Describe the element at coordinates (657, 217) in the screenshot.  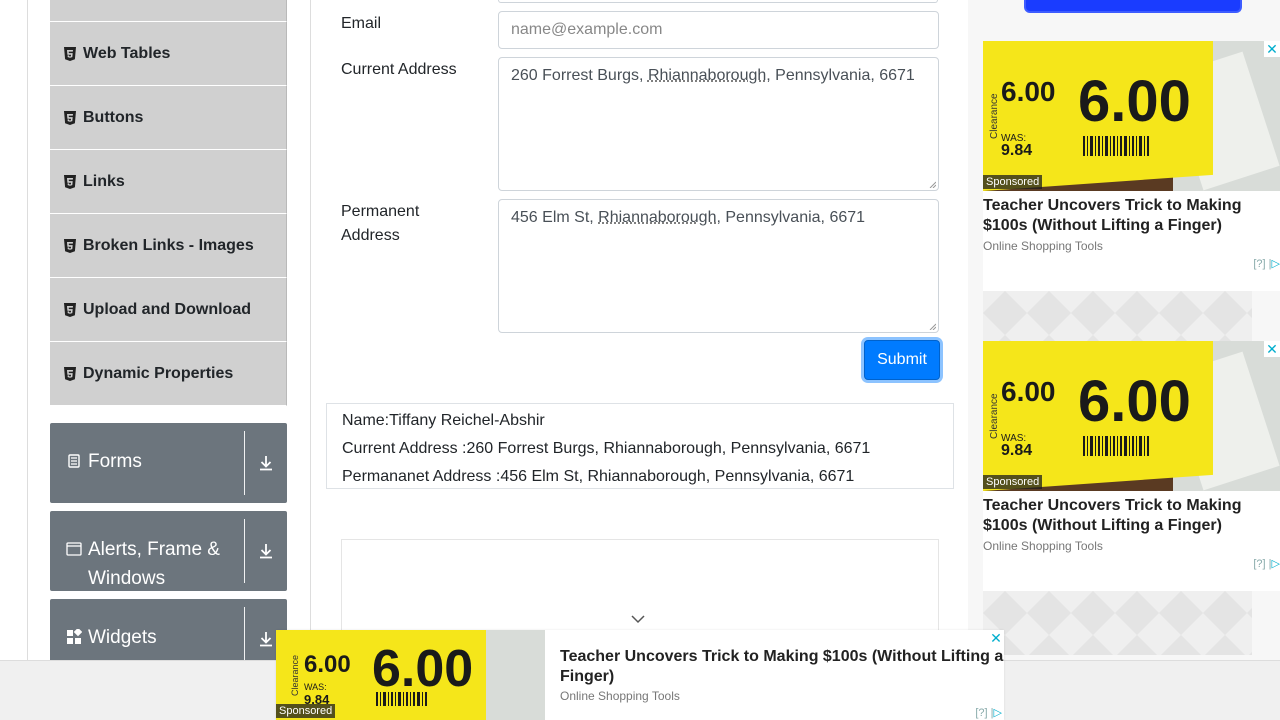
I see `permanent-address-text-2: Rhiannaborough` at that location.